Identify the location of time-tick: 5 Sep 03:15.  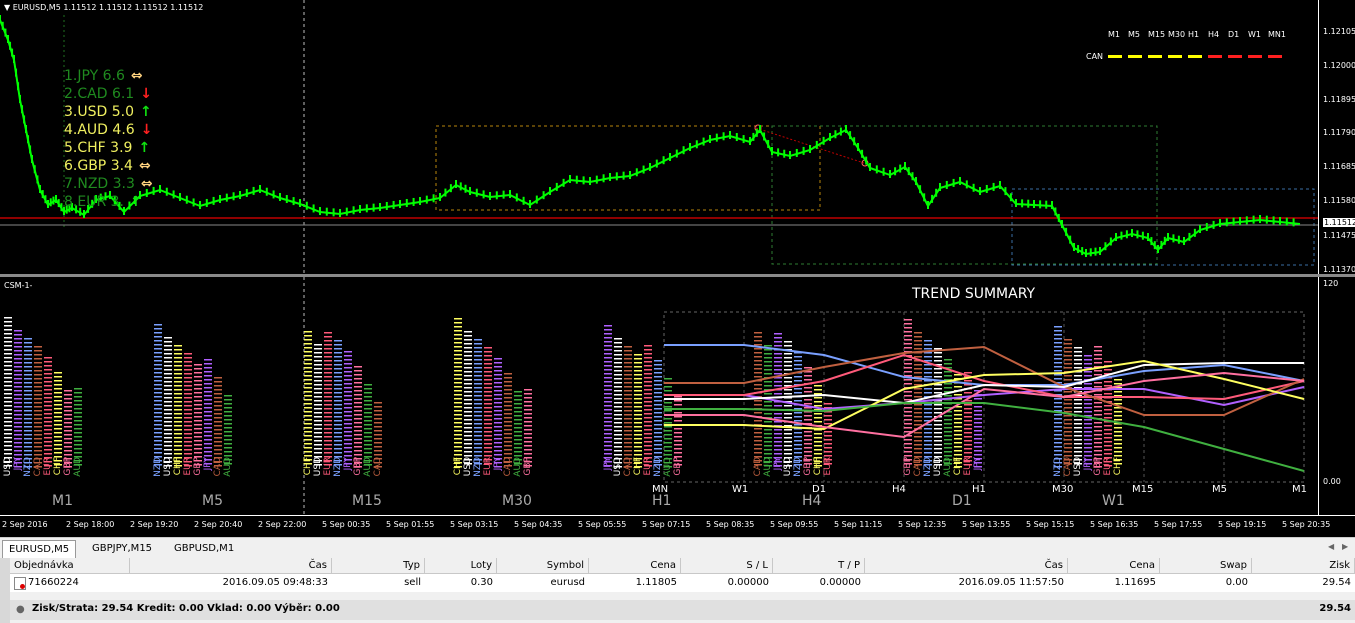
(474, 524).